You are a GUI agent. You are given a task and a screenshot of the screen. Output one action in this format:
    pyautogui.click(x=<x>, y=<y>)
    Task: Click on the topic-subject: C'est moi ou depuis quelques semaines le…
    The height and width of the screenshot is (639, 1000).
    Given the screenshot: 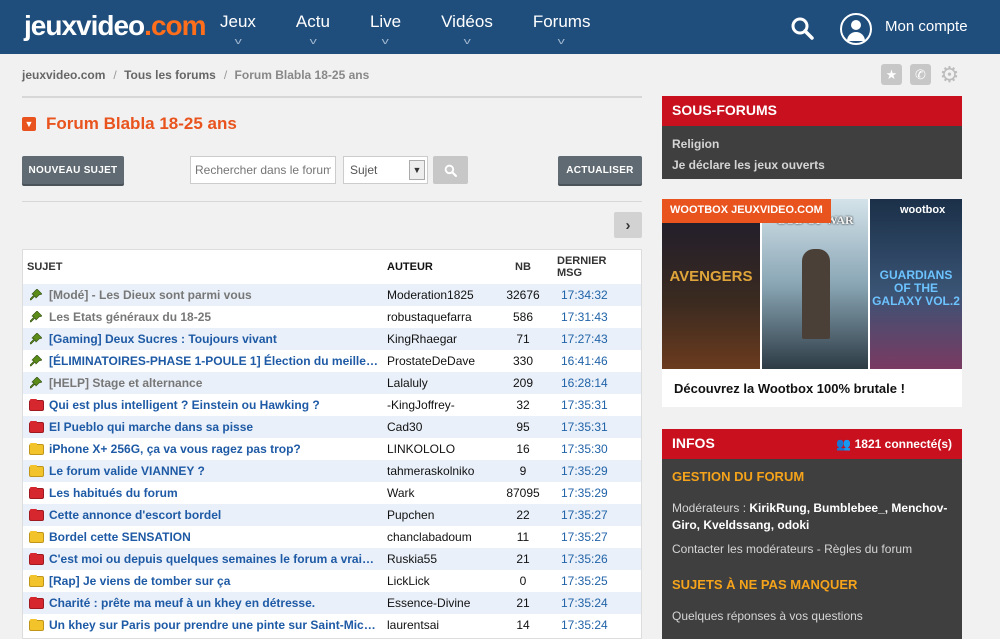 What is the action you would take?
    pyautogui.click(x=218, y=559)
    